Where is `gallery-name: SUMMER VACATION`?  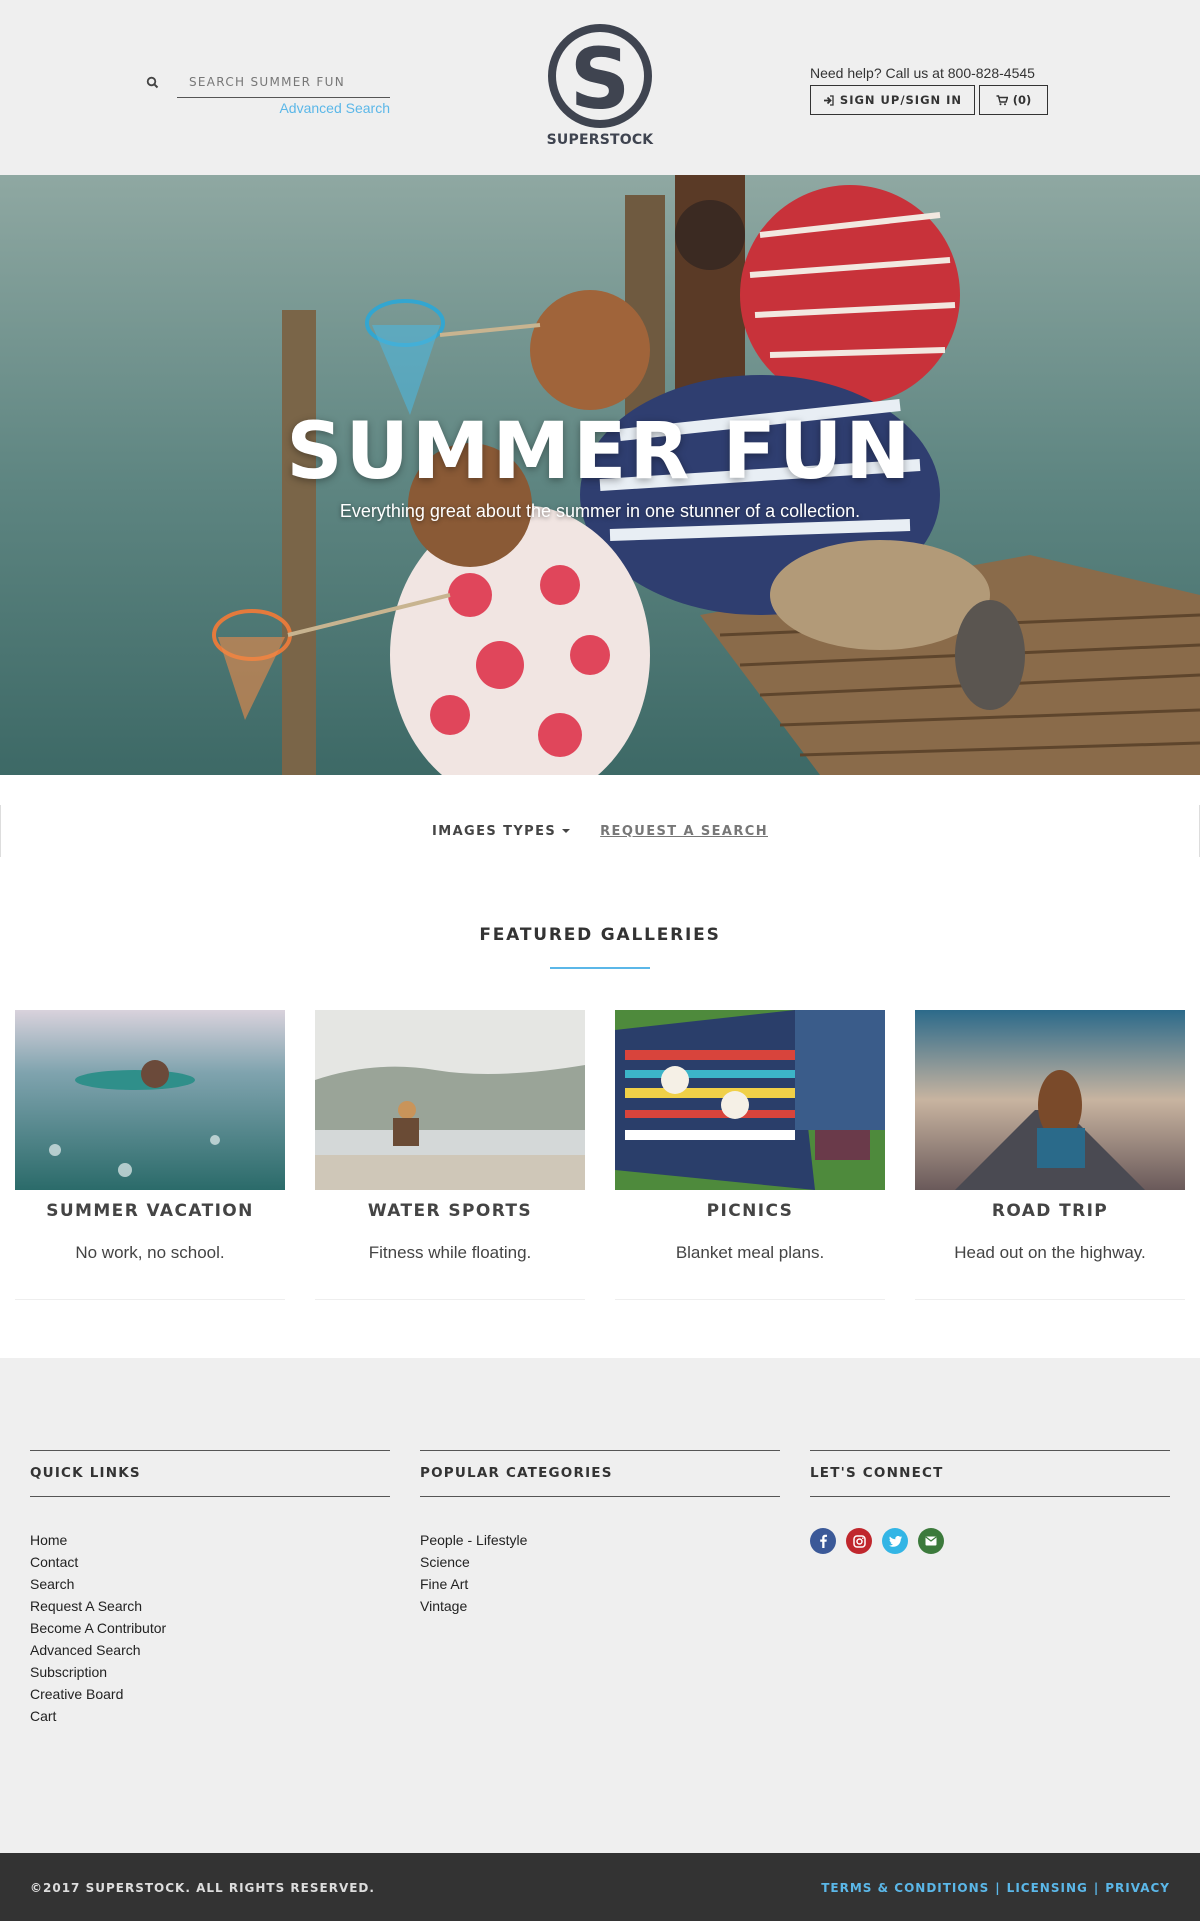
gallery-name: SUMMER VACATION is located at coordinates (150, 1211).